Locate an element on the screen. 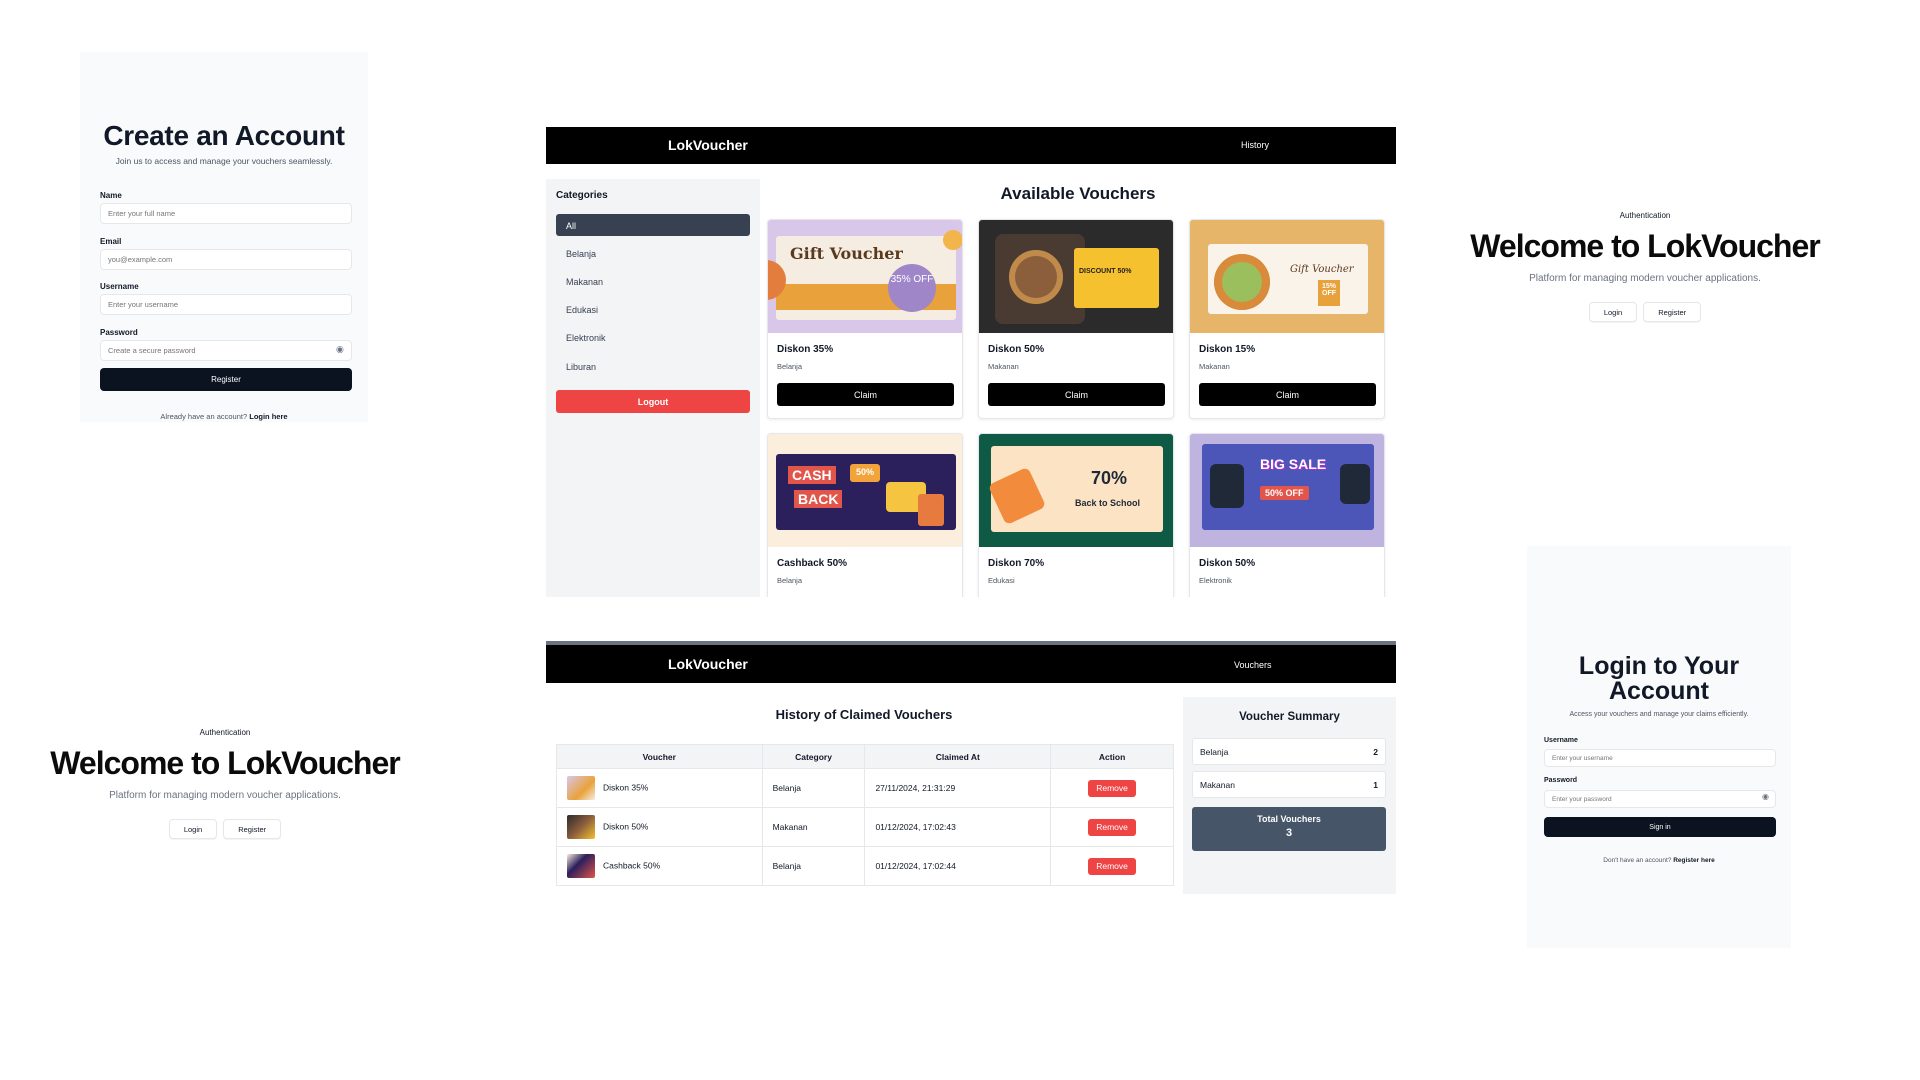 Image resolution: width=1920 pixels, height=1080 pixels. login-title: Login to Your Account is located at coordinates (1659, 679).